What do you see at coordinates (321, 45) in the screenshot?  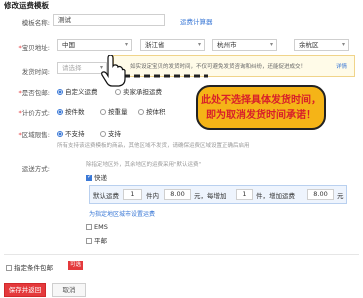 I see `district-select: 余杭区` at bounding box center [321, 45].